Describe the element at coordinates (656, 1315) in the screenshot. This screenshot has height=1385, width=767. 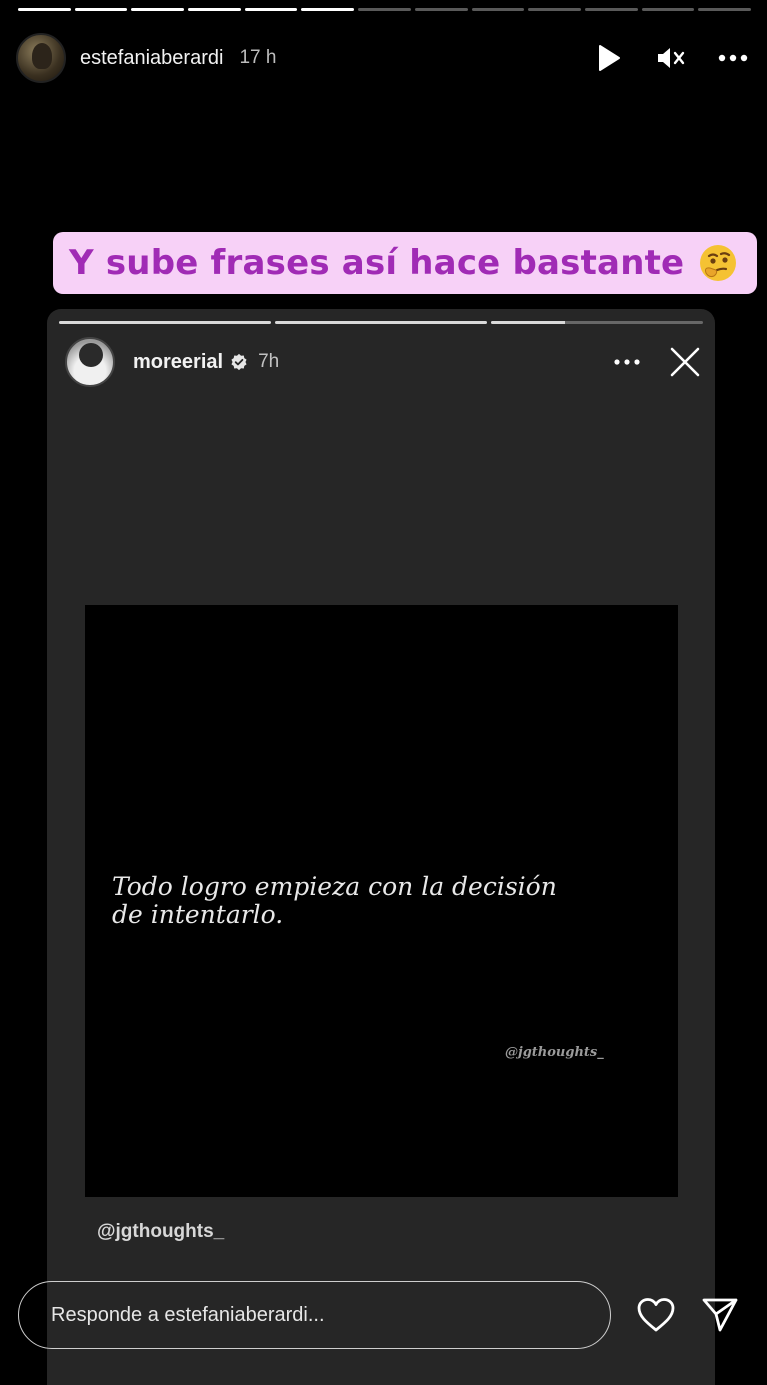
I see `heart-icon` at that location.